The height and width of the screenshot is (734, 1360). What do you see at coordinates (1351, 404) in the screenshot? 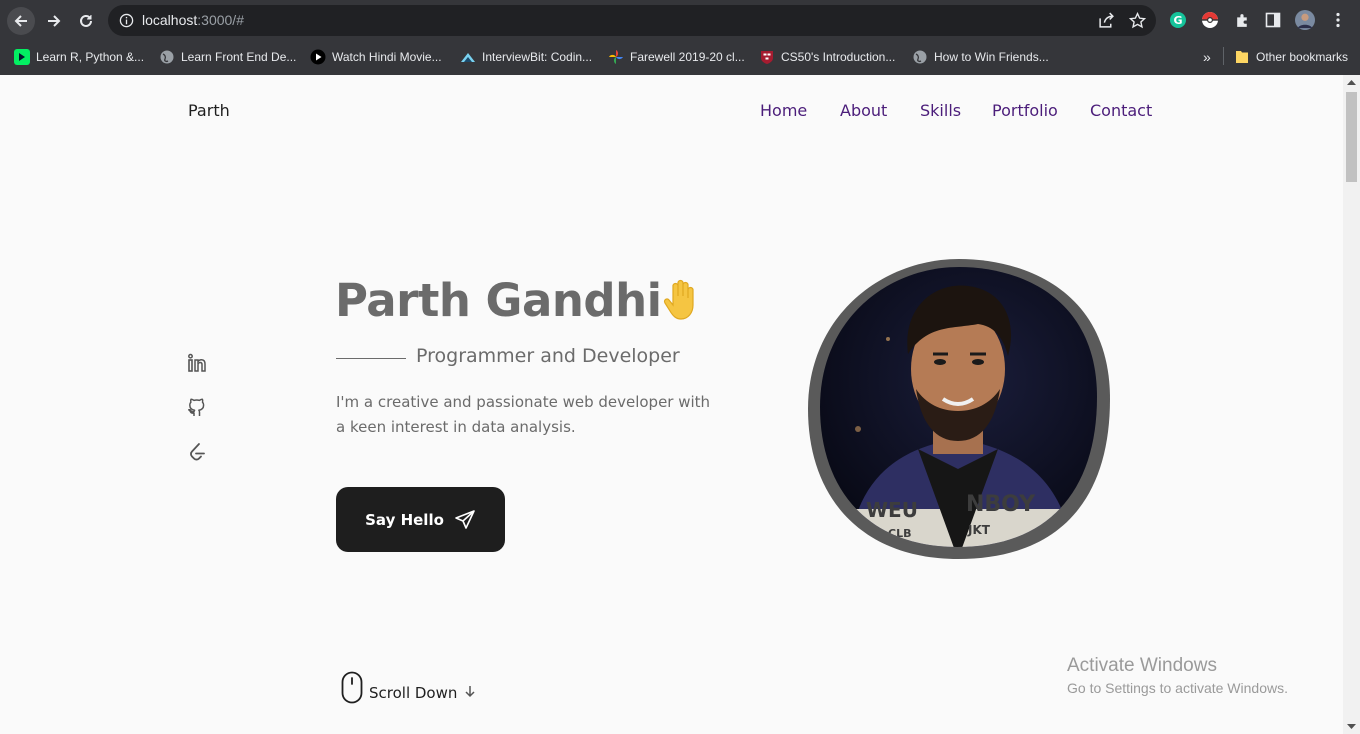
I see `page-scrollbar` at bounding box center [1351, 404].